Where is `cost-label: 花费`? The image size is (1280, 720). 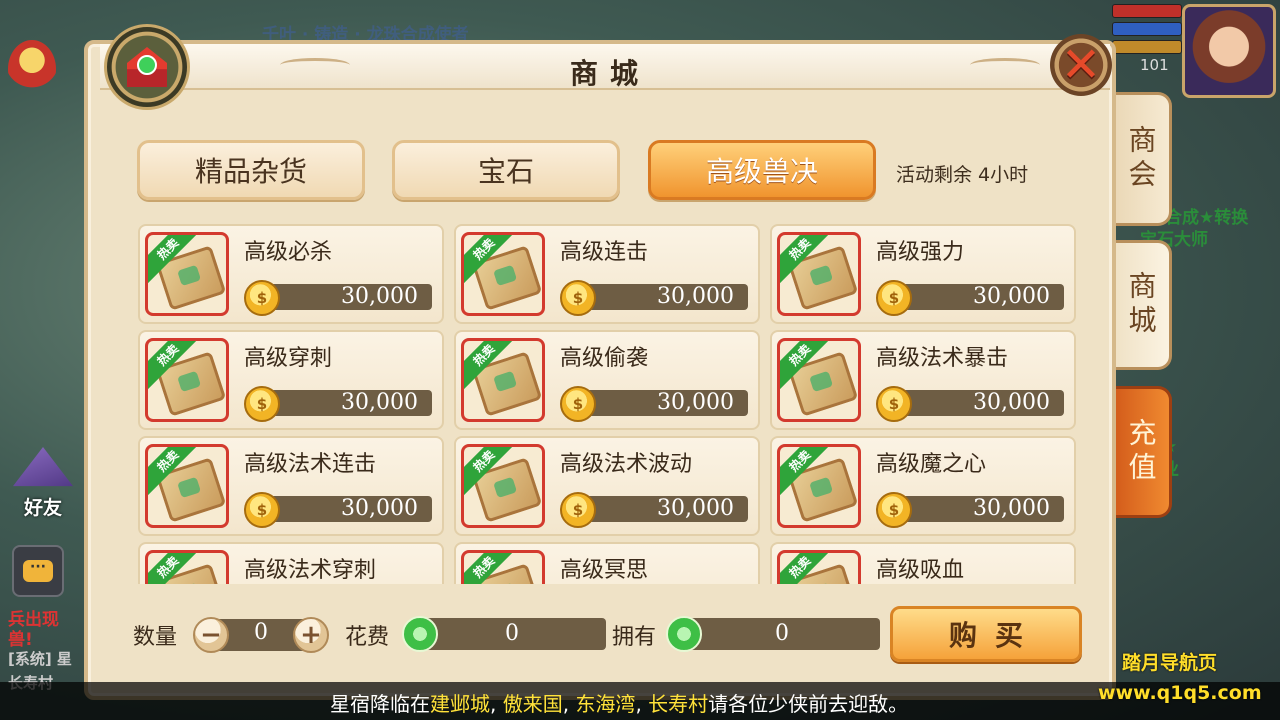 cost-label: 花费 is located at coordinates (367, 637).